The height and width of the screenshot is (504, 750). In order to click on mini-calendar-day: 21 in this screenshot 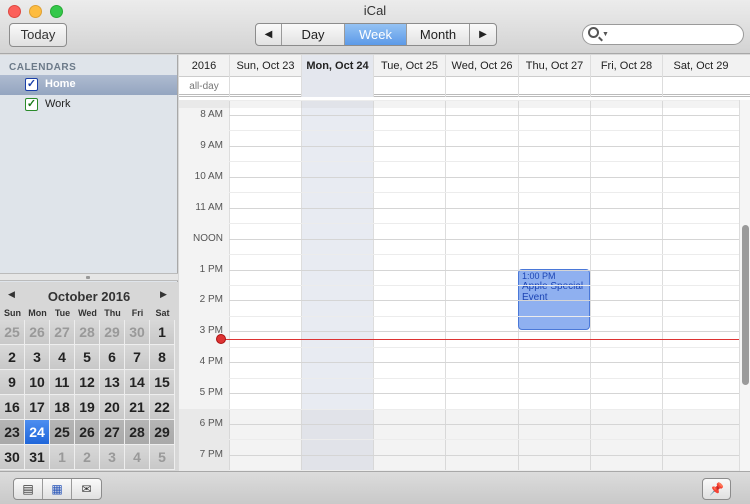, I will do `click(137, 407)`.